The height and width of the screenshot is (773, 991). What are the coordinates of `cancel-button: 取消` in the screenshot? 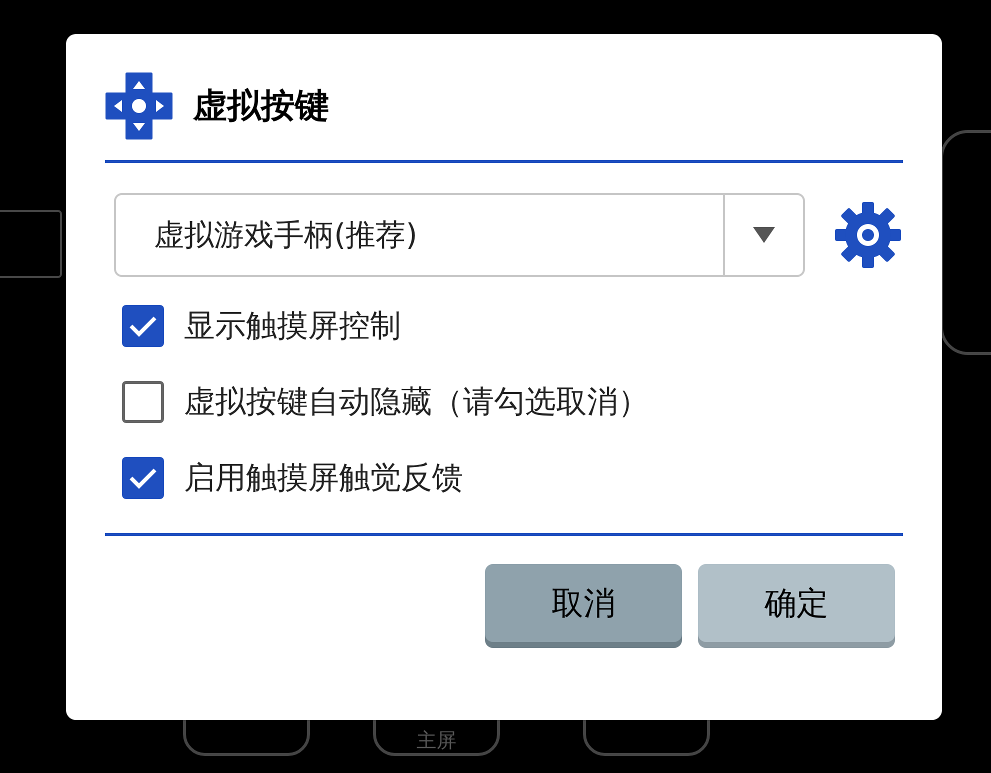 It's located at (583, 603).